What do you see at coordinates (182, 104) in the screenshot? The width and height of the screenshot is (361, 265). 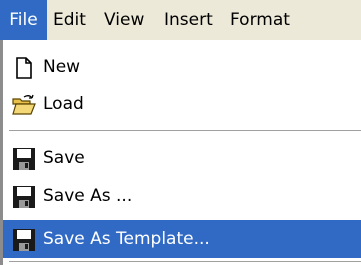 I see `menu-item-load: Load` at bounding box center [182, 104].